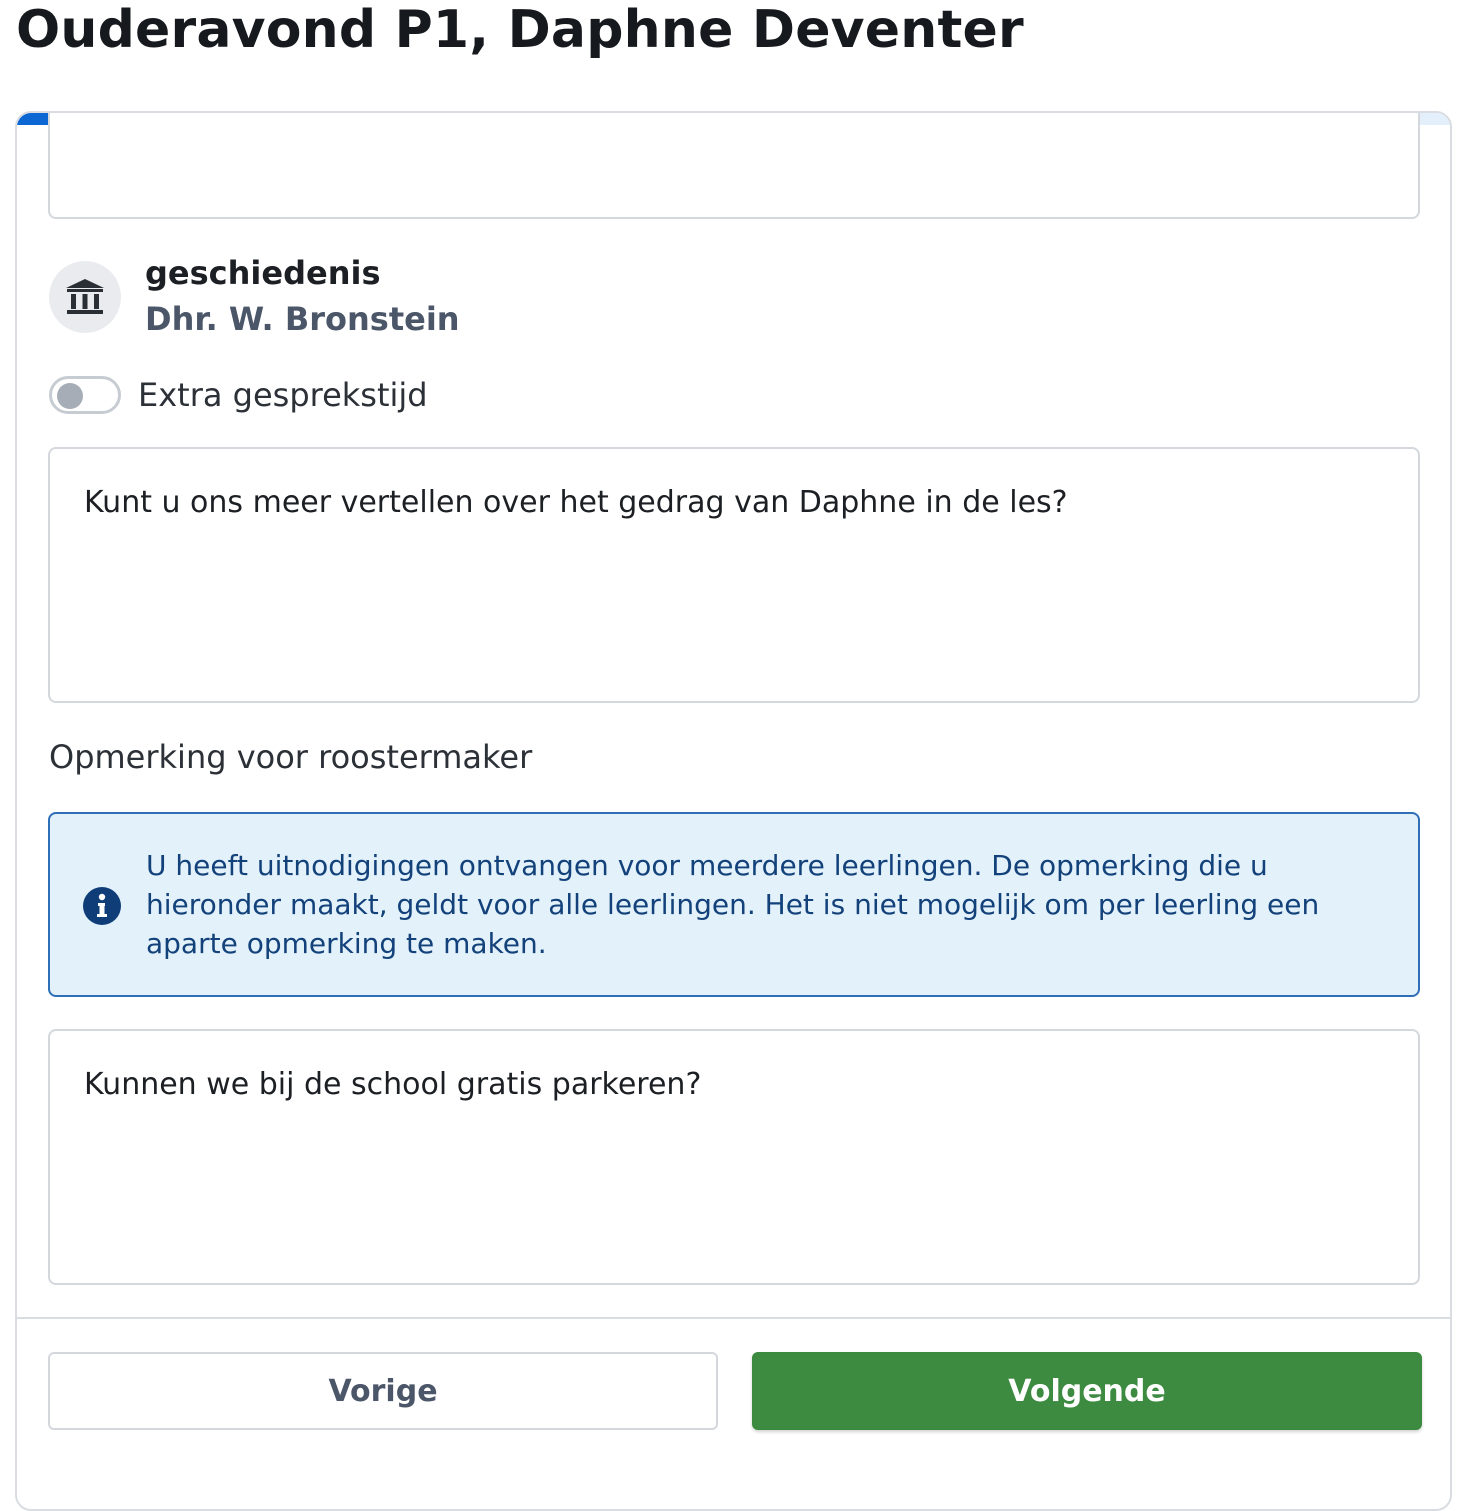 The width and height of the screenshot is (1470, 1511). I want to click on building-columns-icon, so click(85, 296).